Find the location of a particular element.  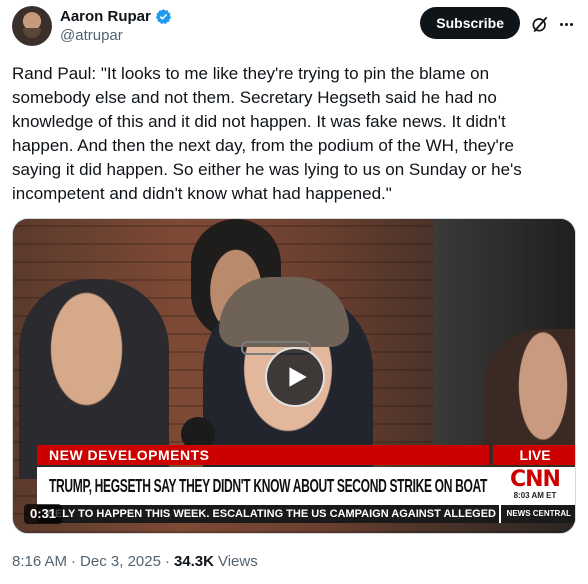

author-name: Aaron Rupar is located at coordinates (105, 16).